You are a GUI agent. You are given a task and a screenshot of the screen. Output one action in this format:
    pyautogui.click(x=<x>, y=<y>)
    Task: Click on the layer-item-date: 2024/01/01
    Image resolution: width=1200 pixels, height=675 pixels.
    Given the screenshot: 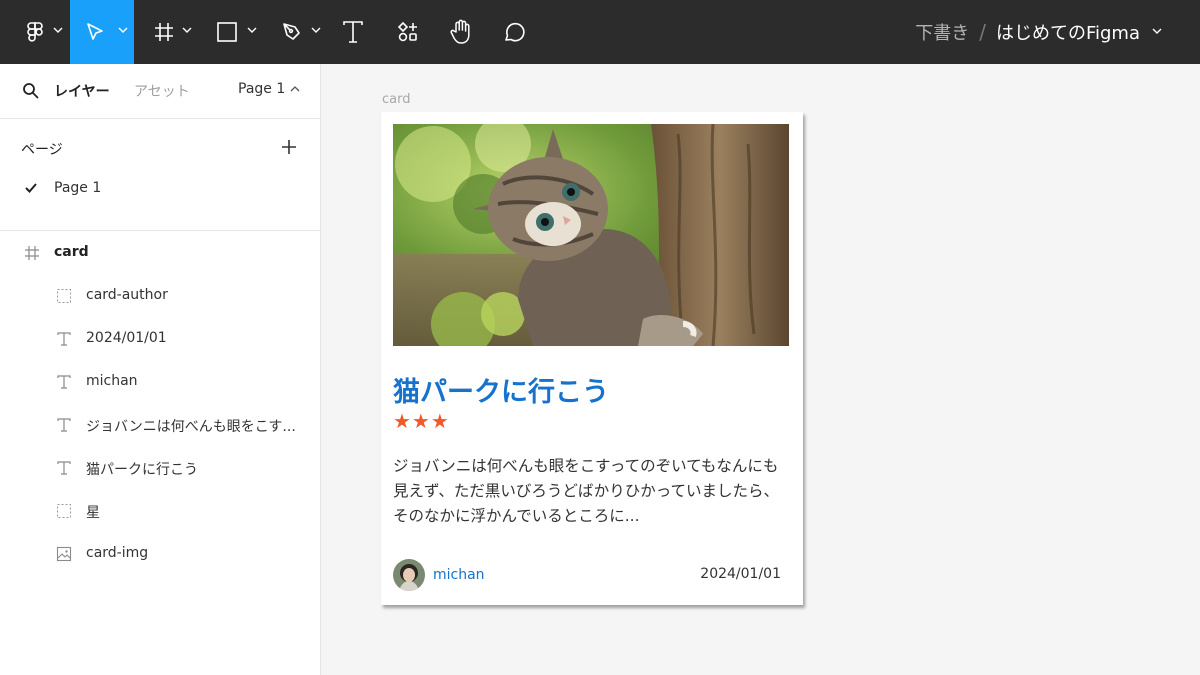 What is the action you would take?
    pyautogui.click(x=160, y=339)
    